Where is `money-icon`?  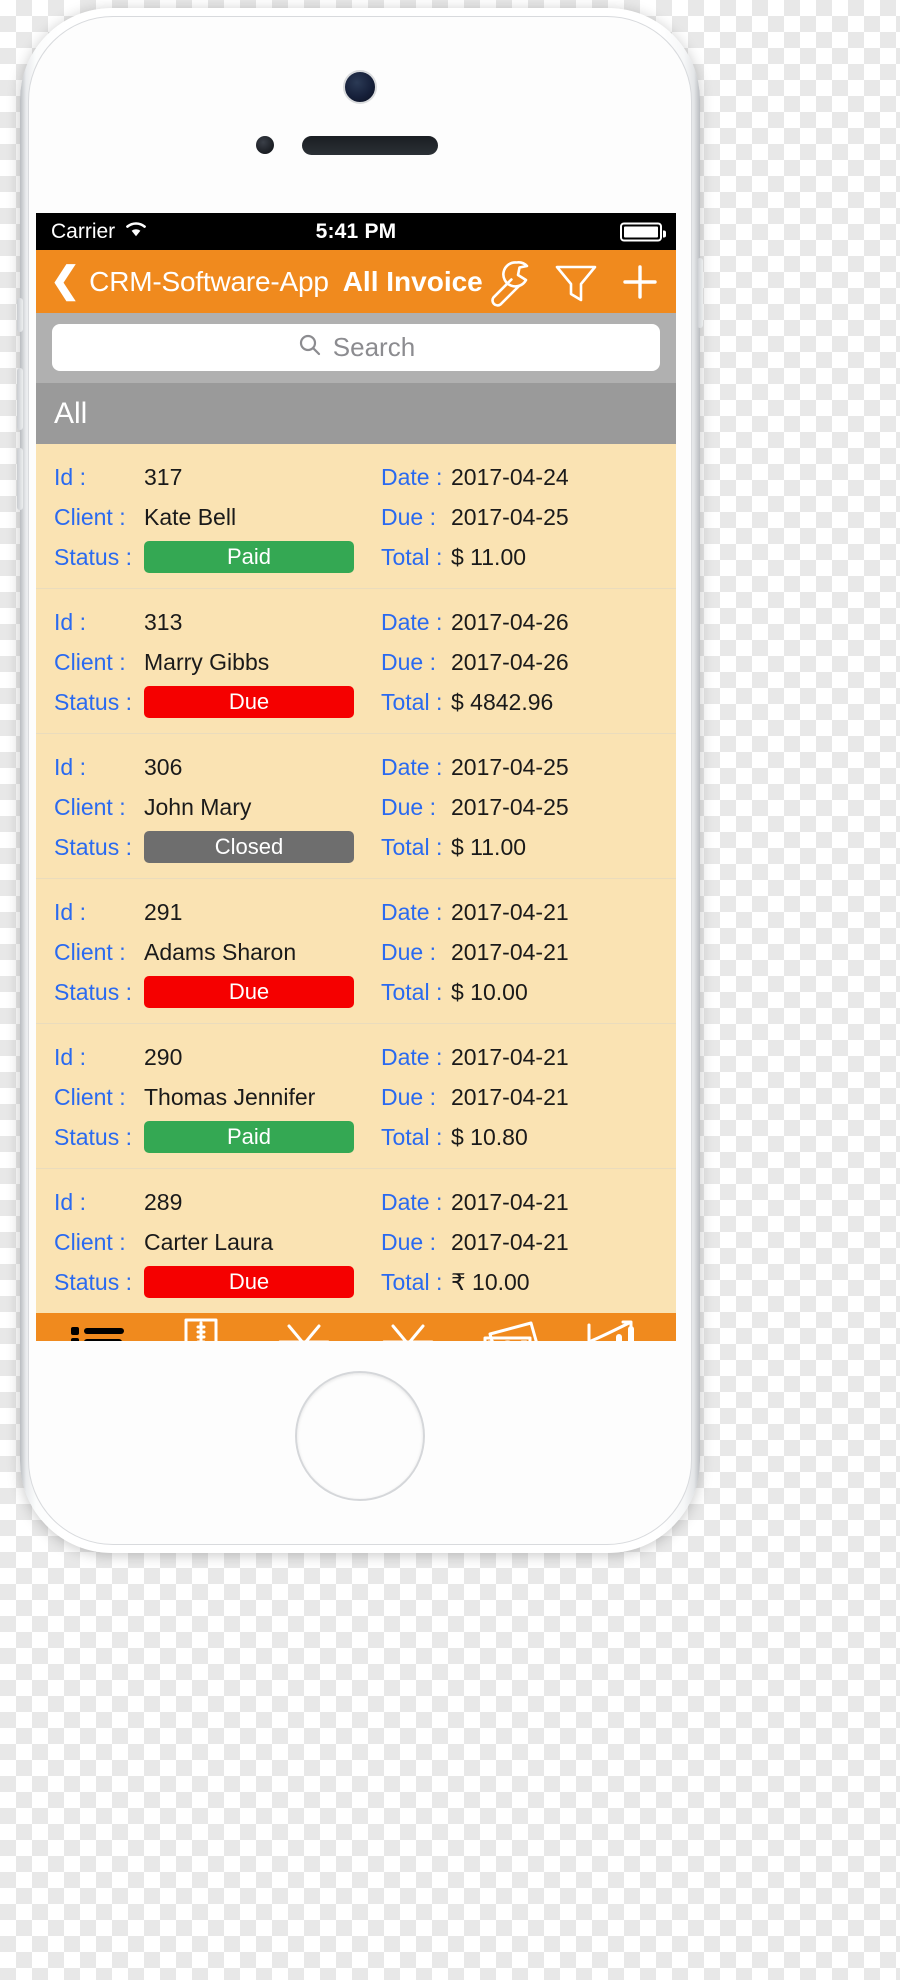
money-icon is located at coordinates (511, 1330).